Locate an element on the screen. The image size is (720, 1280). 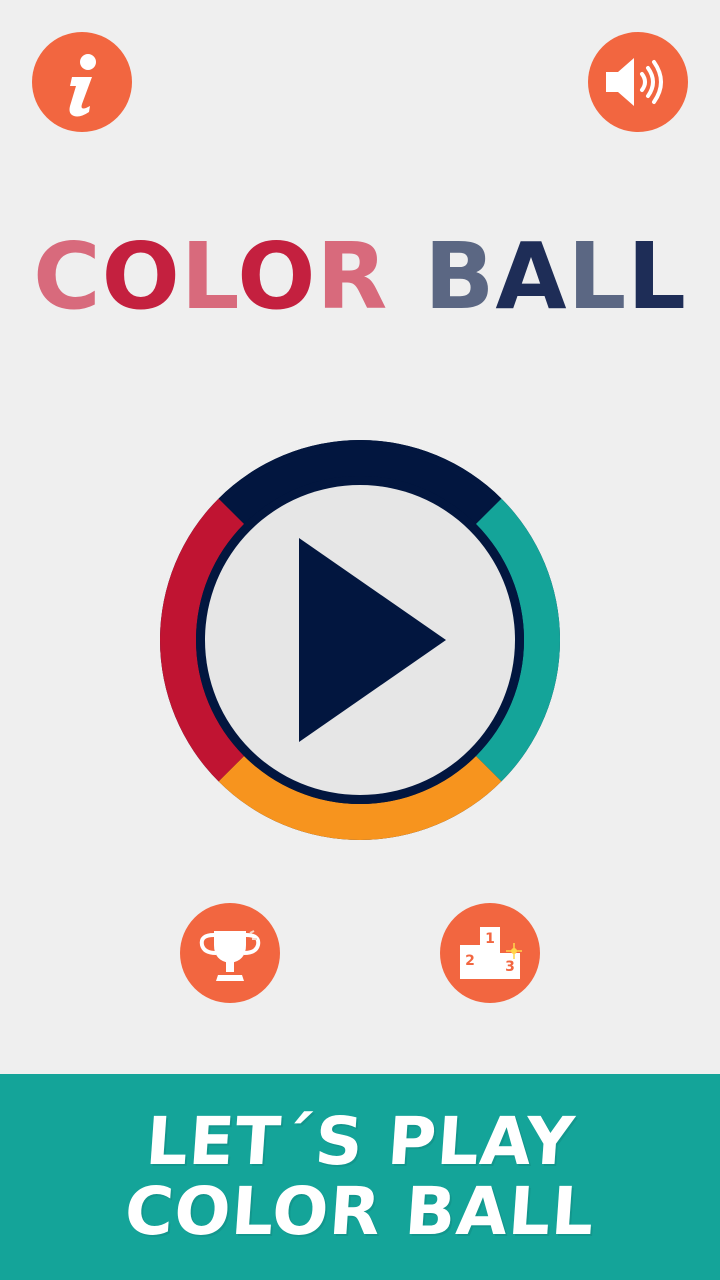
title-word-ball: BALL is located at coordinates (555, 277).